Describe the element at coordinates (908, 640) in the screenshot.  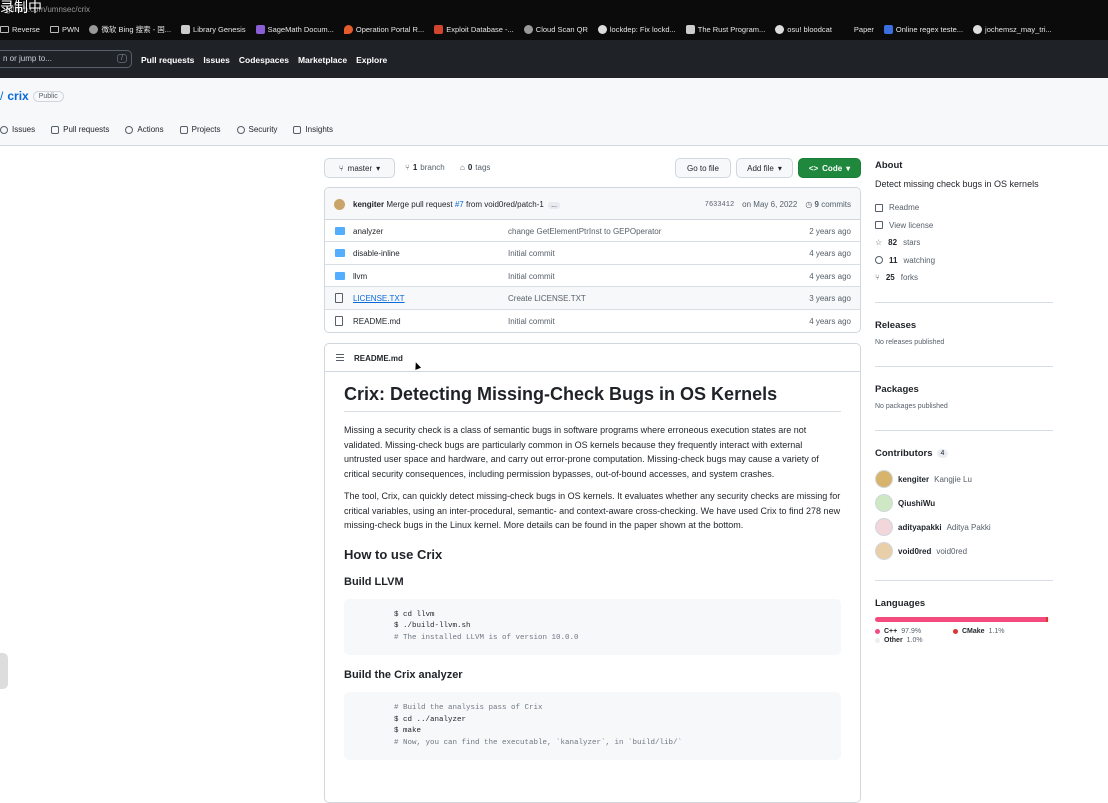
I see `language-item: Other 1.0%` at that location.